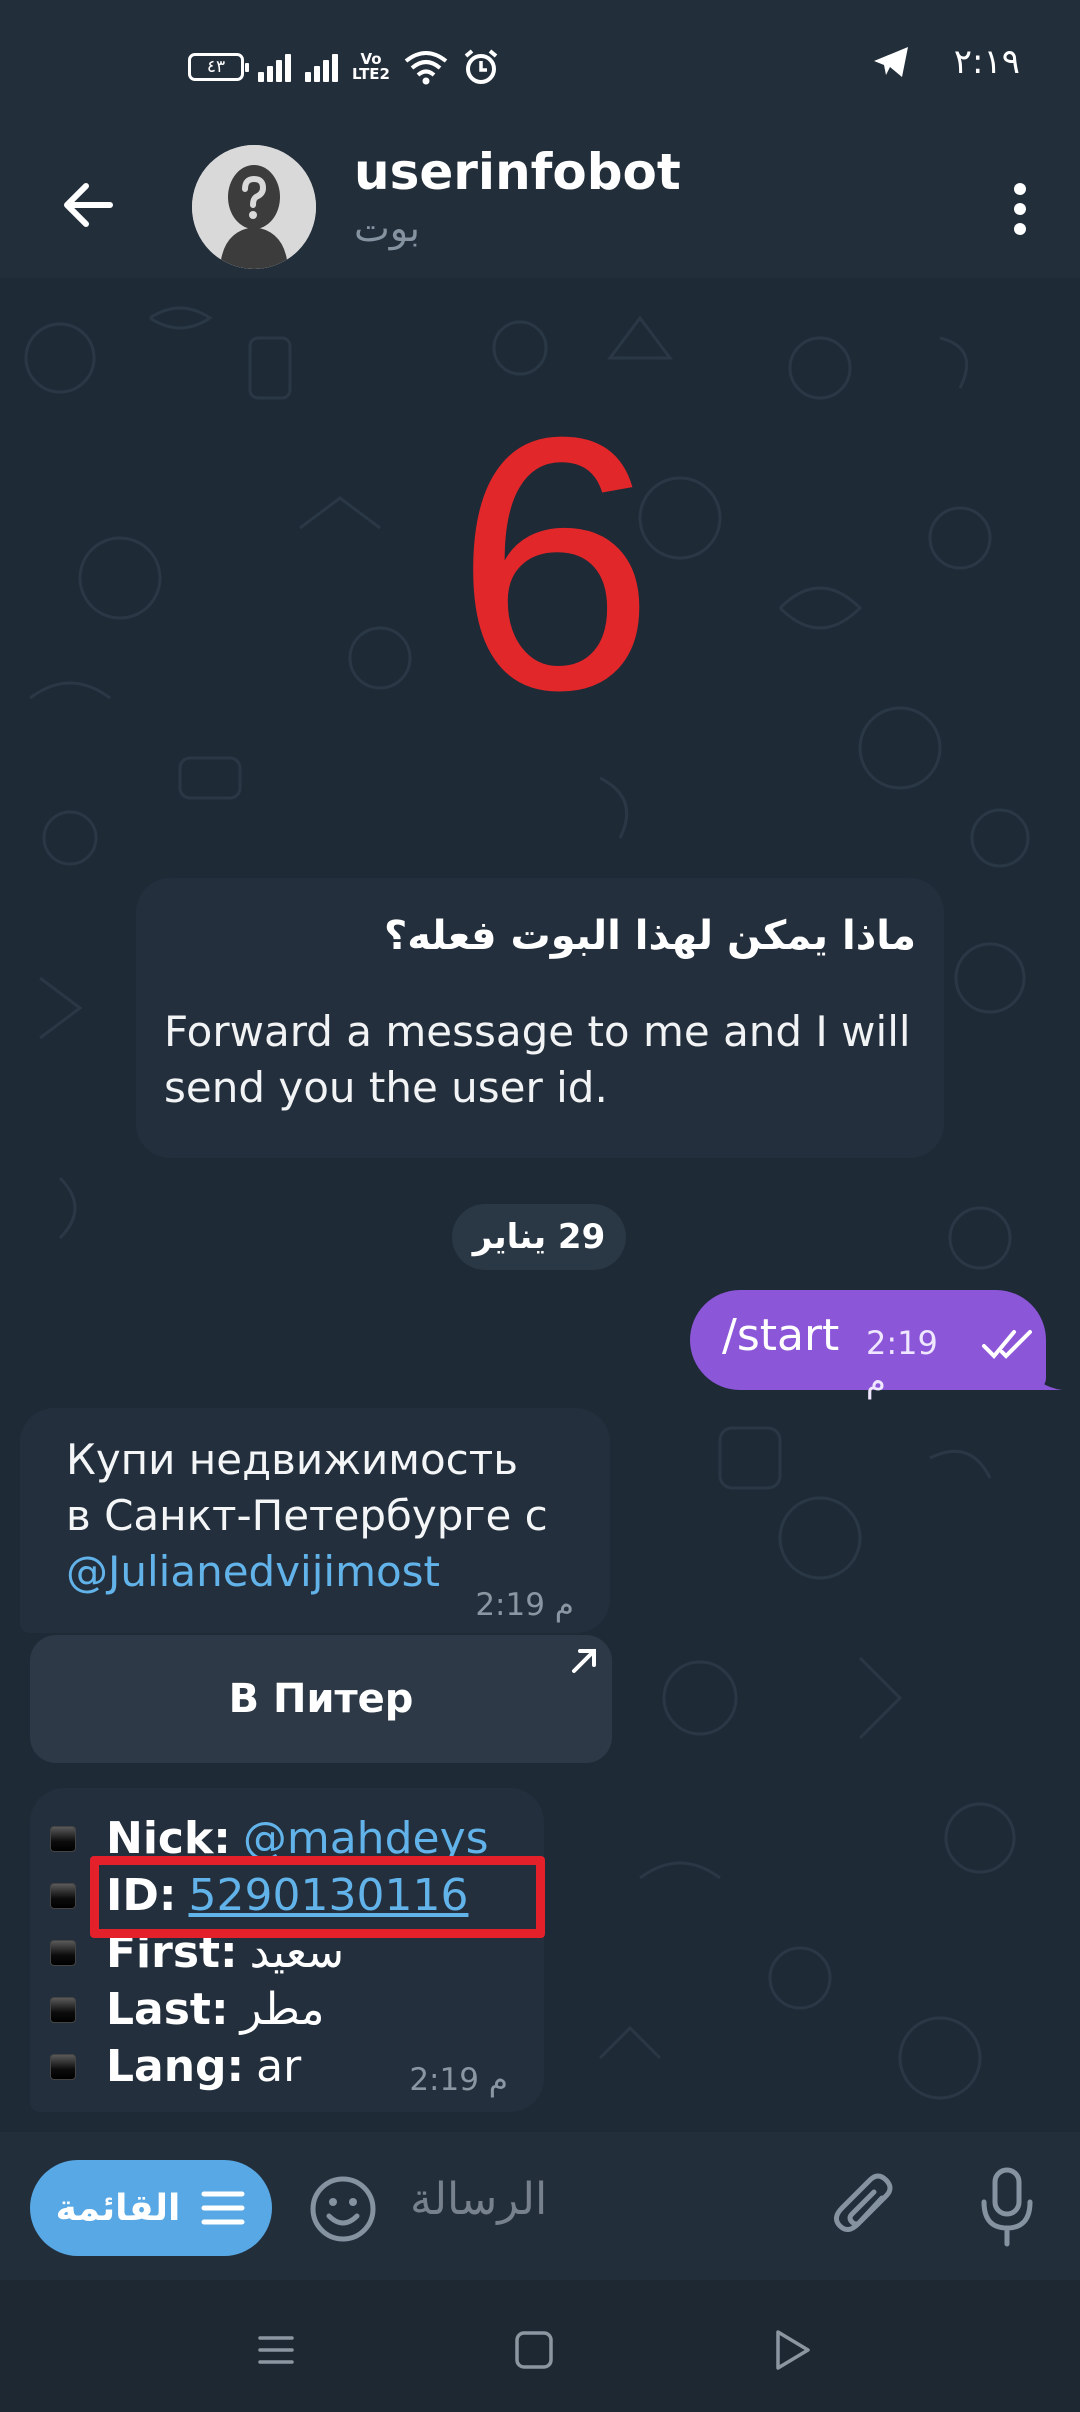 The image size is (1080, 2412). I want to click on back-triangle-icon, so click(792, 2350).